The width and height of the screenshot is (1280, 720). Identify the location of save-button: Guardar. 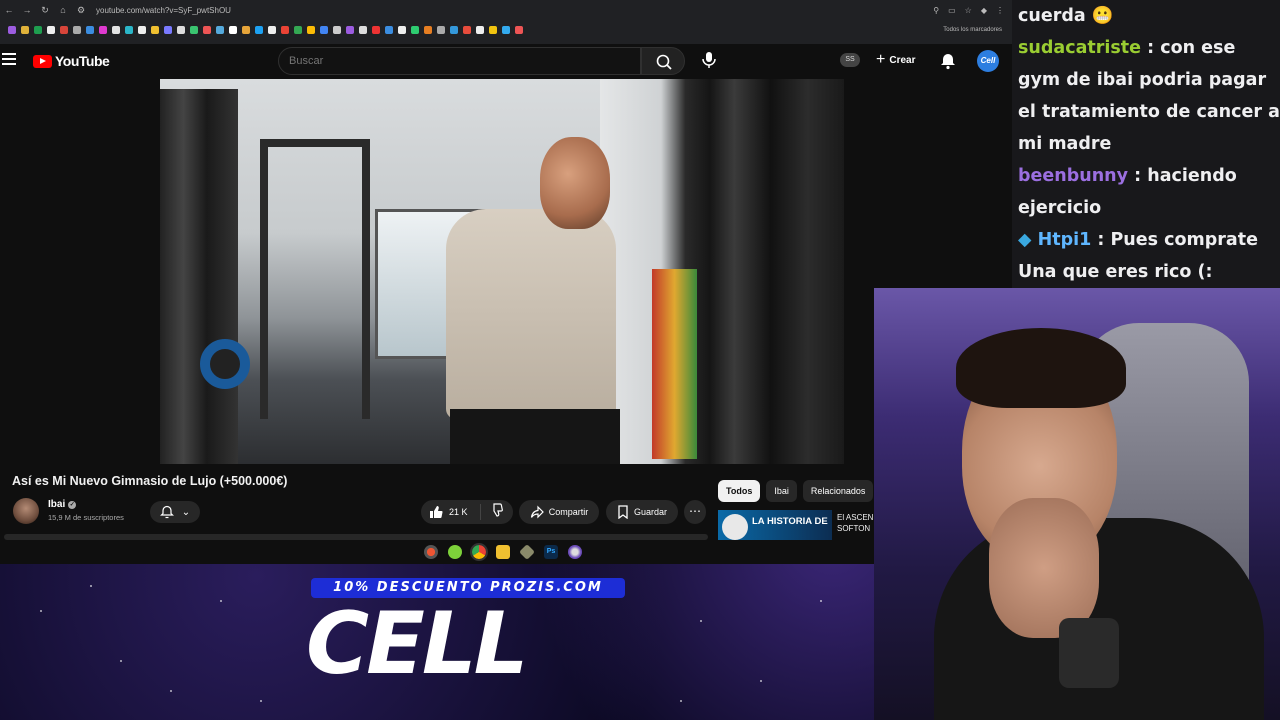
(642, 512).